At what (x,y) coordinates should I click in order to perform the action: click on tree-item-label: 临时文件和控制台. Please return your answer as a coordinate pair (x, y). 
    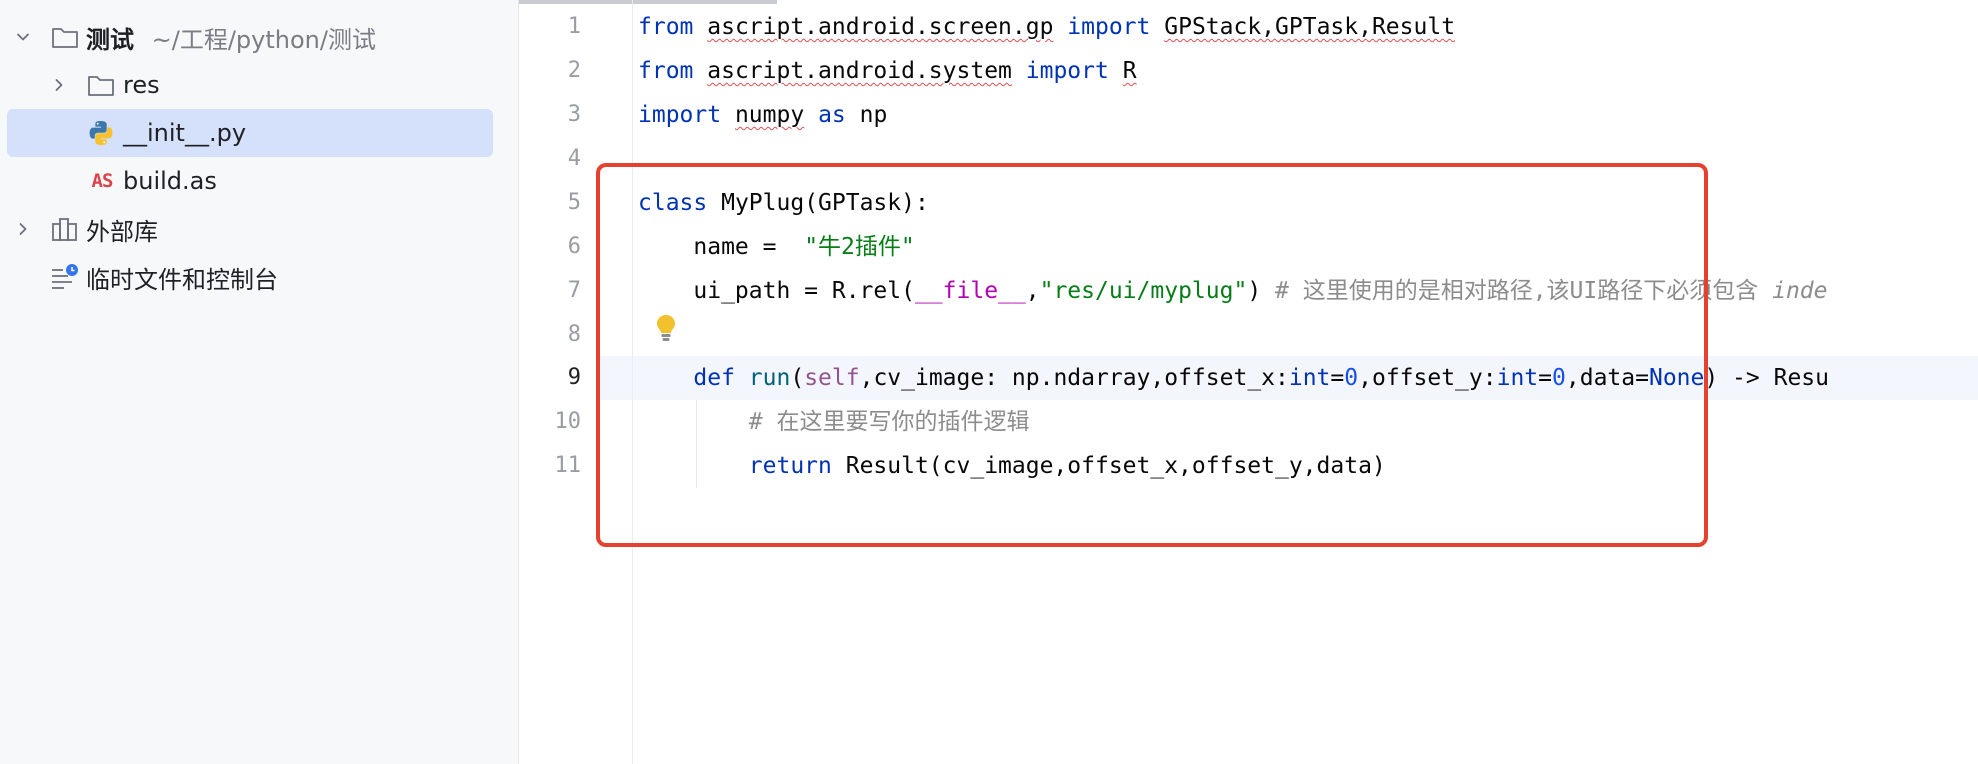
    Looking at the image, I should click on (182, 279).